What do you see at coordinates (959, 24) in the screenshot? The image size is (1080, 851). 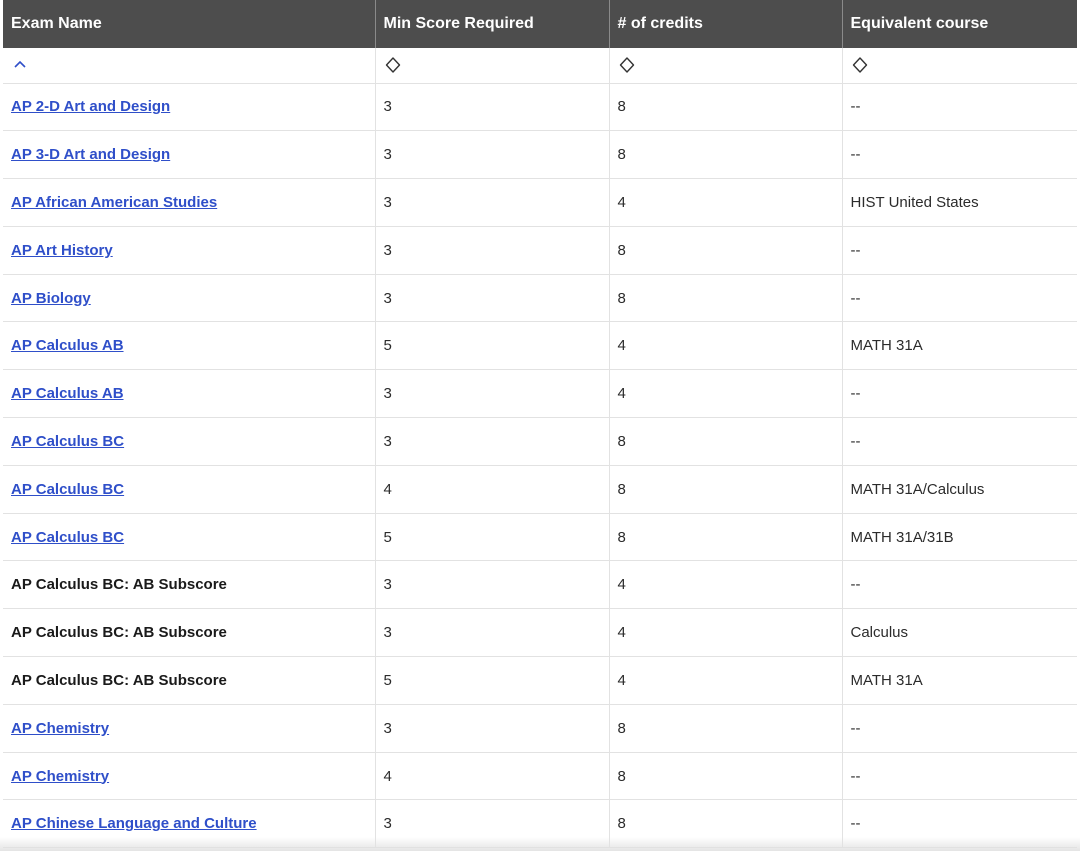 I see `header-equivalent-course: Equivalent course` at bounding box center [959, 24].